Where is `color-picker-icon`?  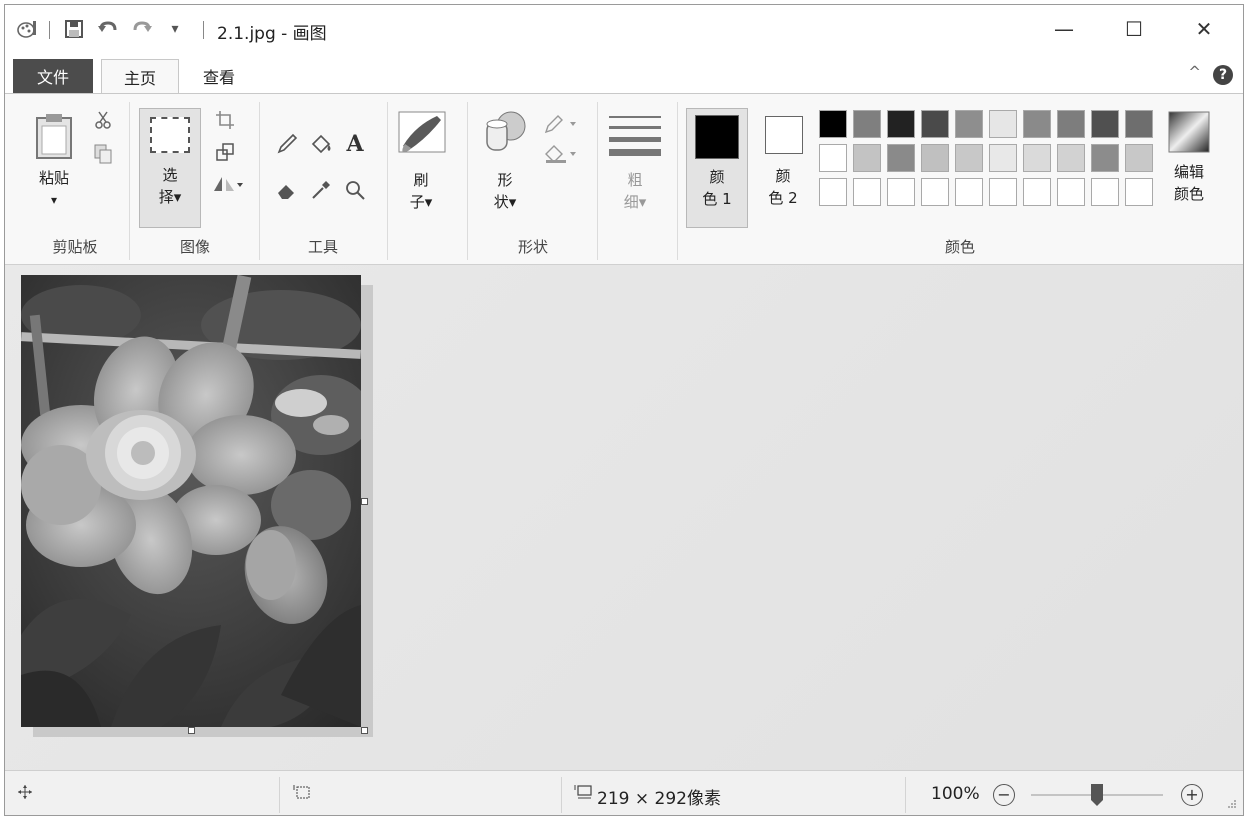
color-picker-icon is located at coordinates (321, 190).